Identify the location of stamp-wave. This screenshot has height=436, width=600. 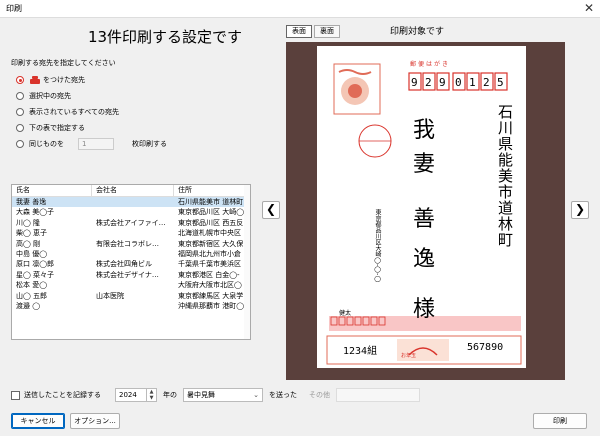
(355, 72).